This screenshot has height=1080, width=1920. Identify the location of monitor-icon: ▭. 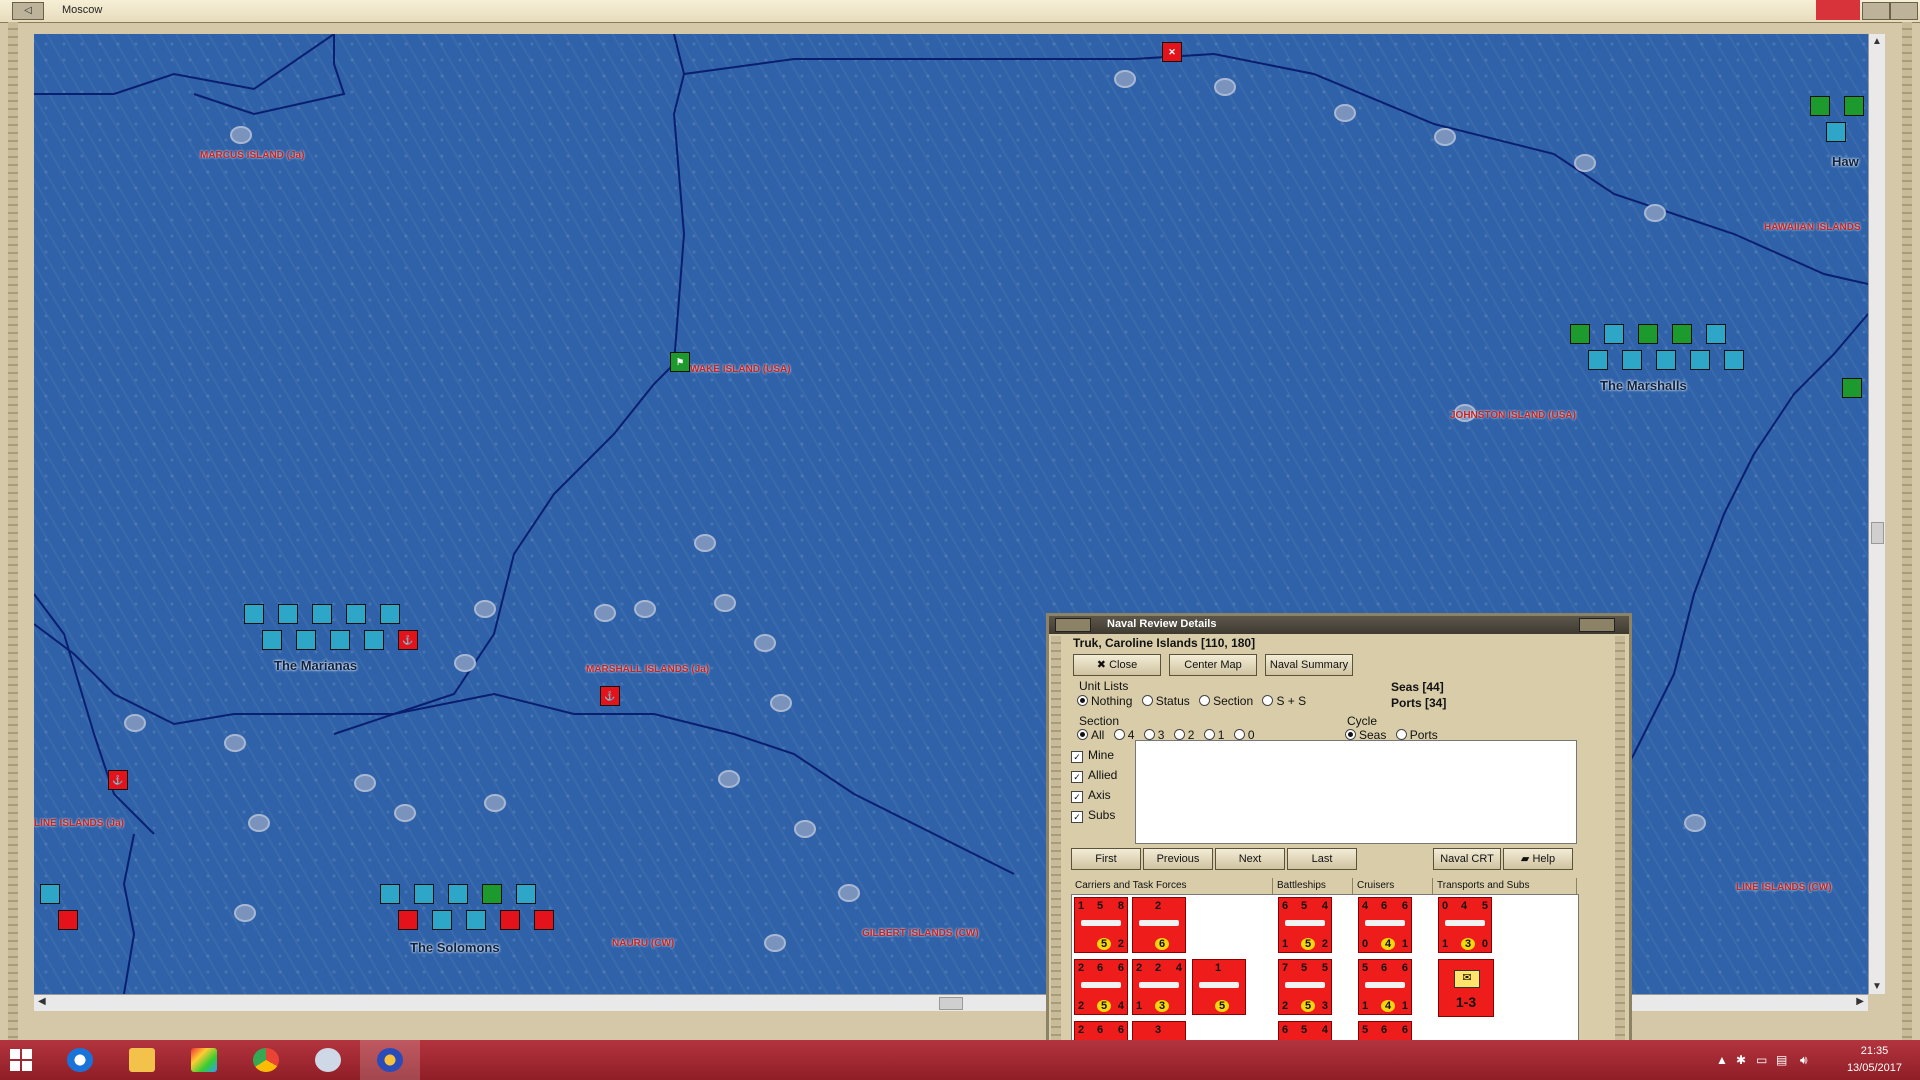
(1761, 1060).